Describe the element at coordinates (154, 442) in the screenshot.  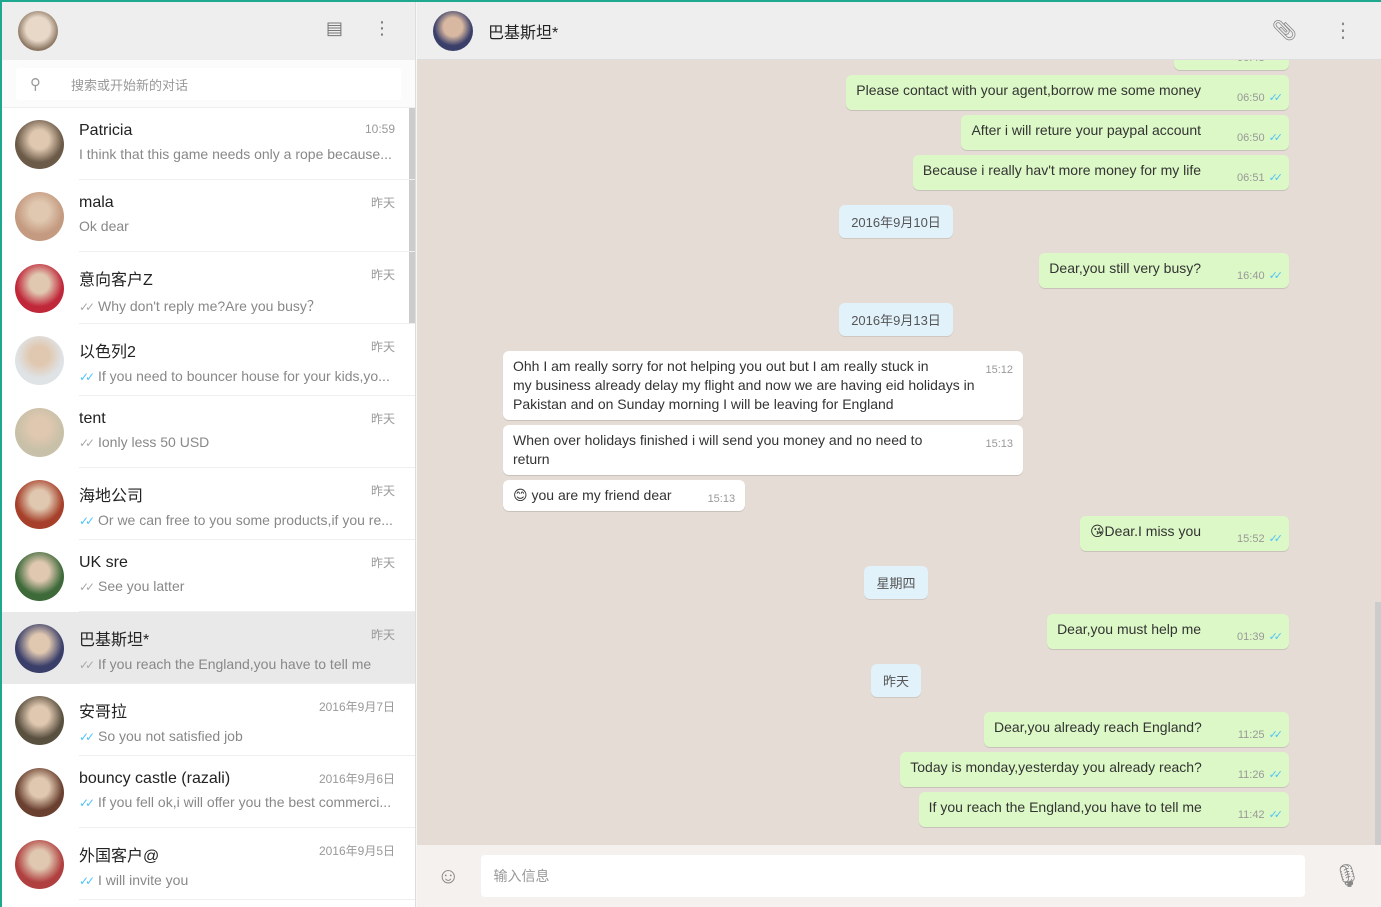
I see `chat-preview: Ionly less 50 USD` at that location.